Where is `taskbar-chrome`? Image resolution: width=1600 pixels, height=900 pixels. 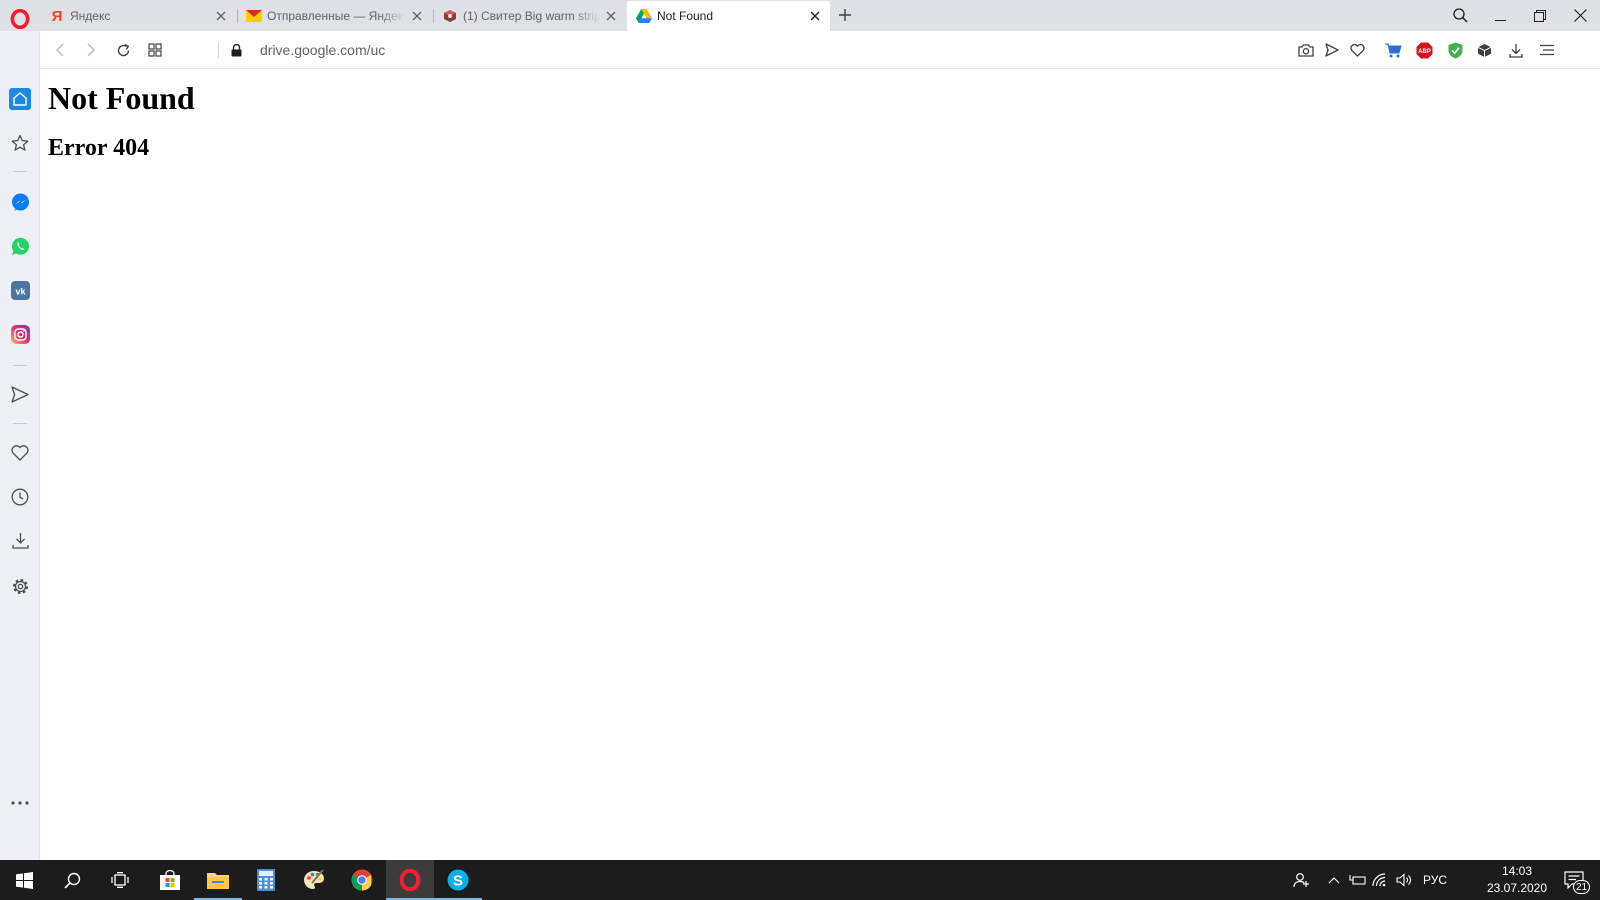 taskbar-chrome is located at coordinates (362, 880).